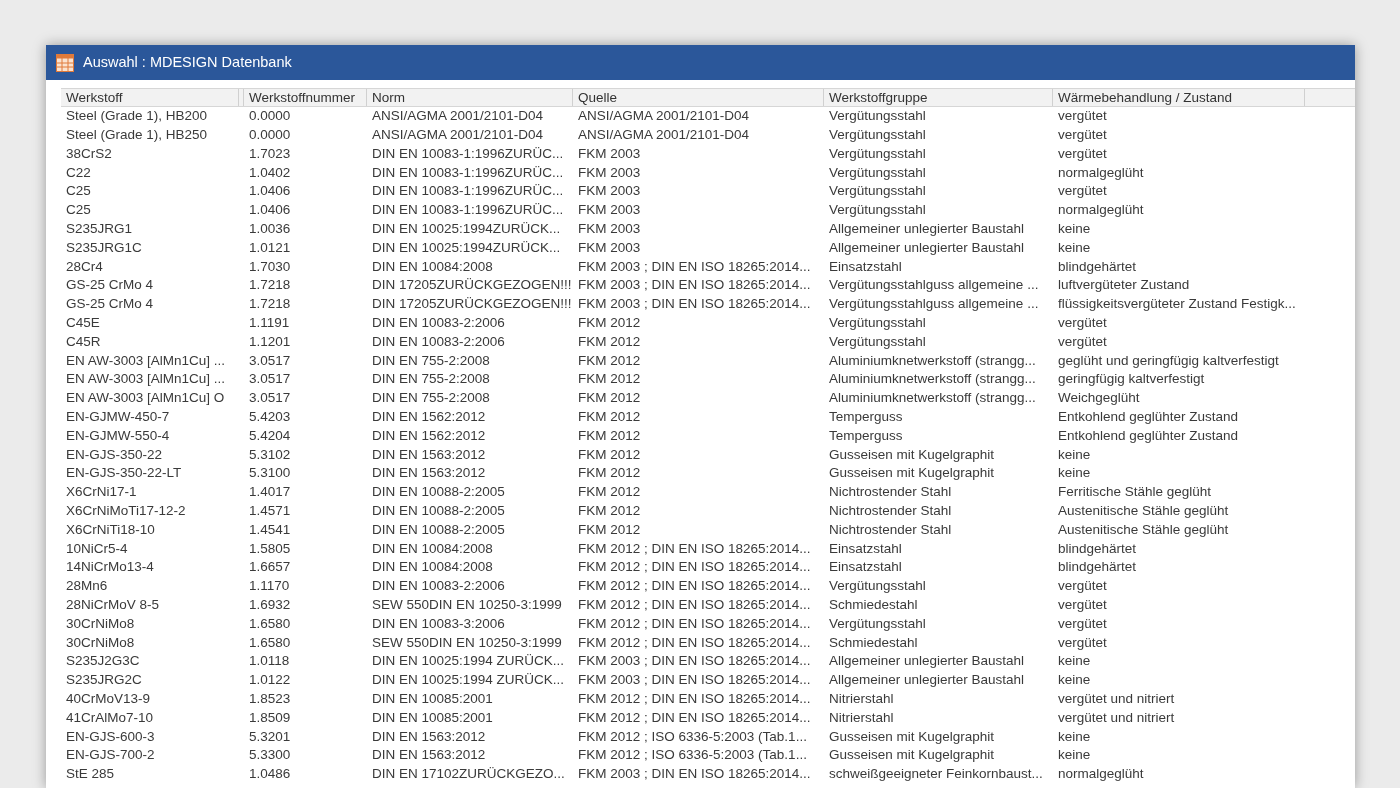  I want to click on table-cell-text: 10NiCr5-4, so click(97, 548).